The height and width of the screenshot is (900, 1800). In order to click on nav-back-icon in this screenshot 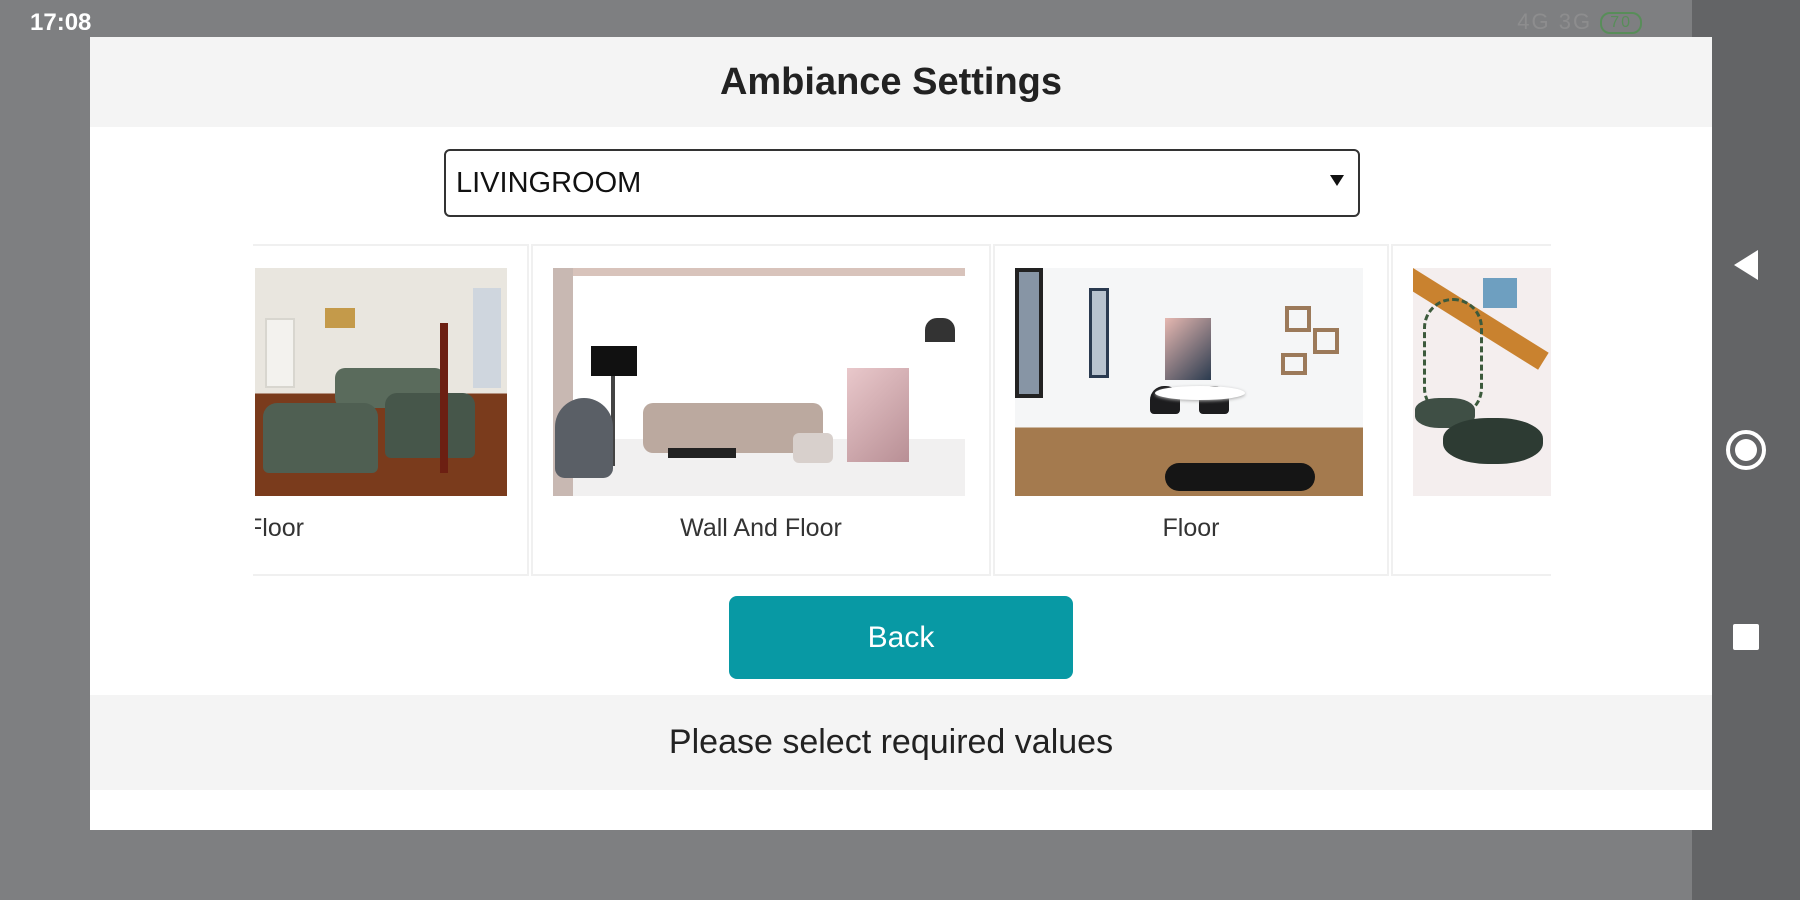, I will do `click(1746, 265)`.